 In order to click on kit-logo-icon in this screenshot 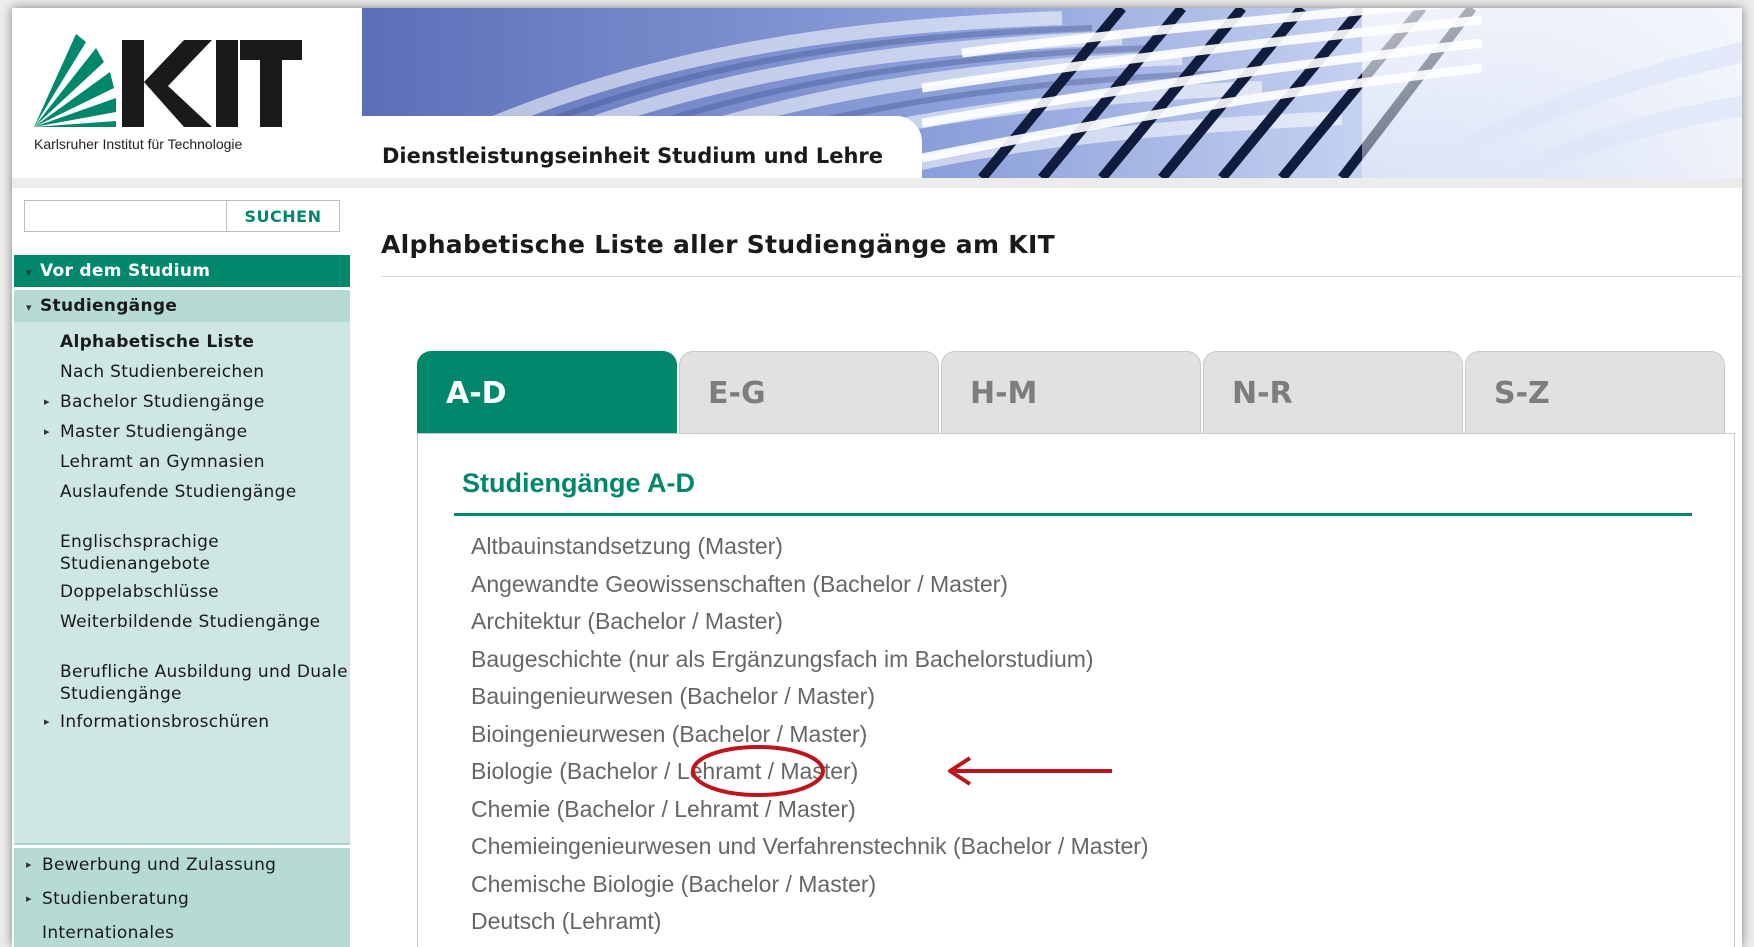, I will do `click(168, 80)`.